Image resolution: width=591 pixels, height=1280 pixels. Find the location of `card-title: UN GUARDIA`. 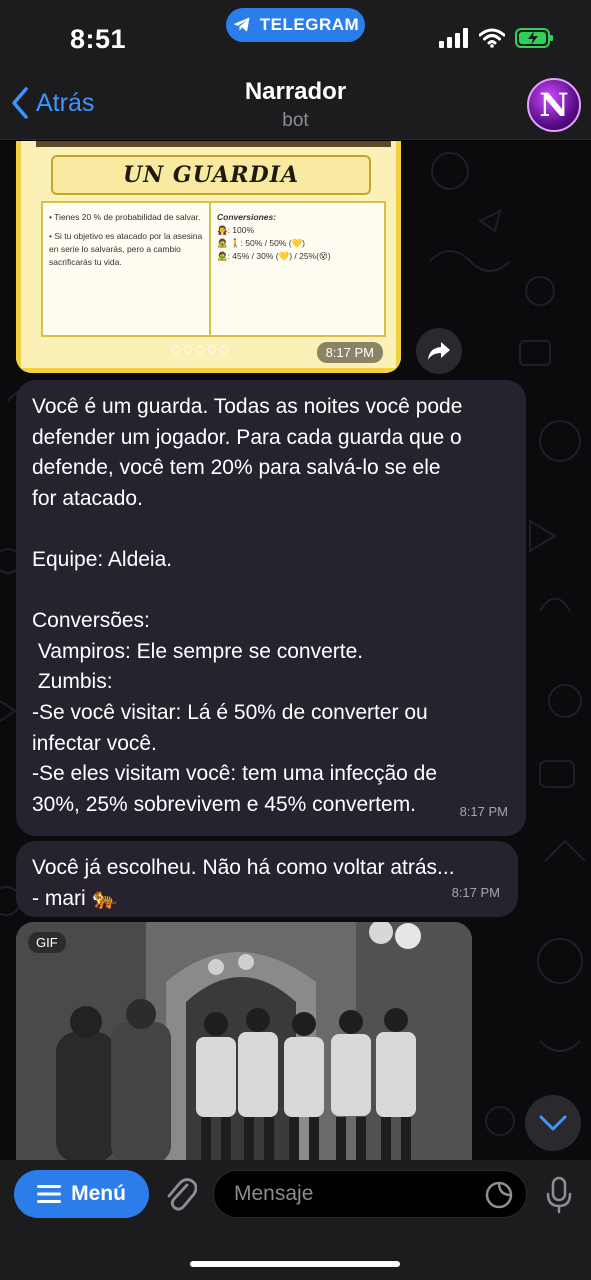

card-title: UN GUARDIA is located at coordinates (211, 175).